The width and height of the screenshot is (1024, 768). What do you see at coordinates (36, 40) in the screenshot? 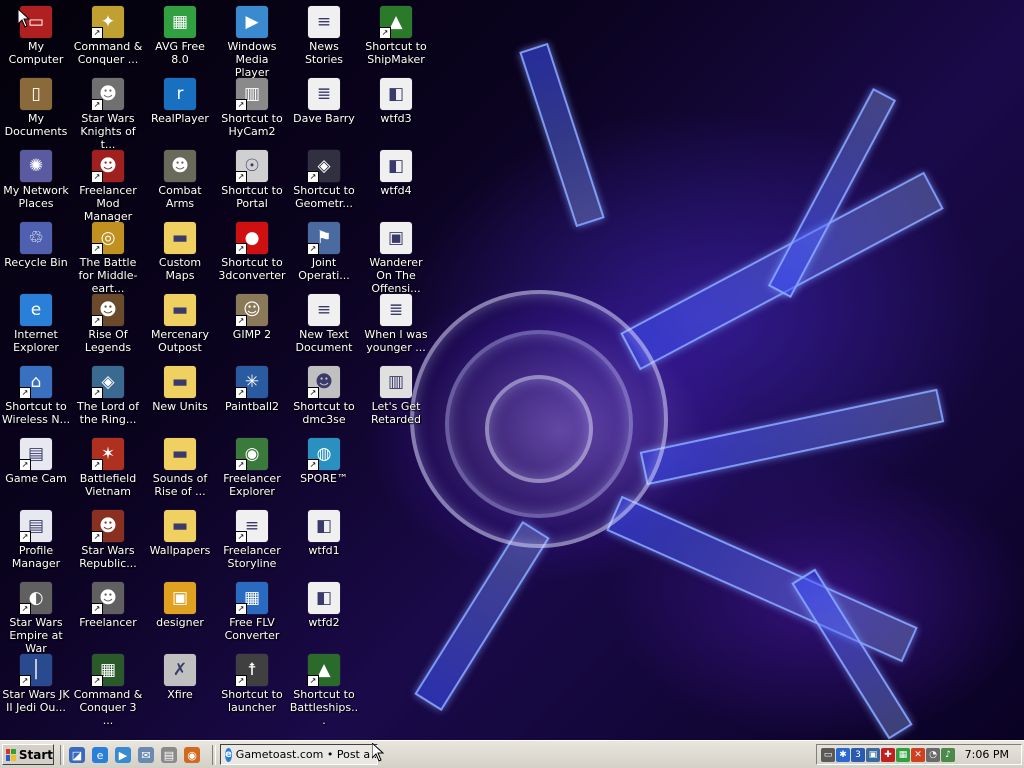
I see `desktop-icon: ▭ My Computer` at bounding box center [36, 40].